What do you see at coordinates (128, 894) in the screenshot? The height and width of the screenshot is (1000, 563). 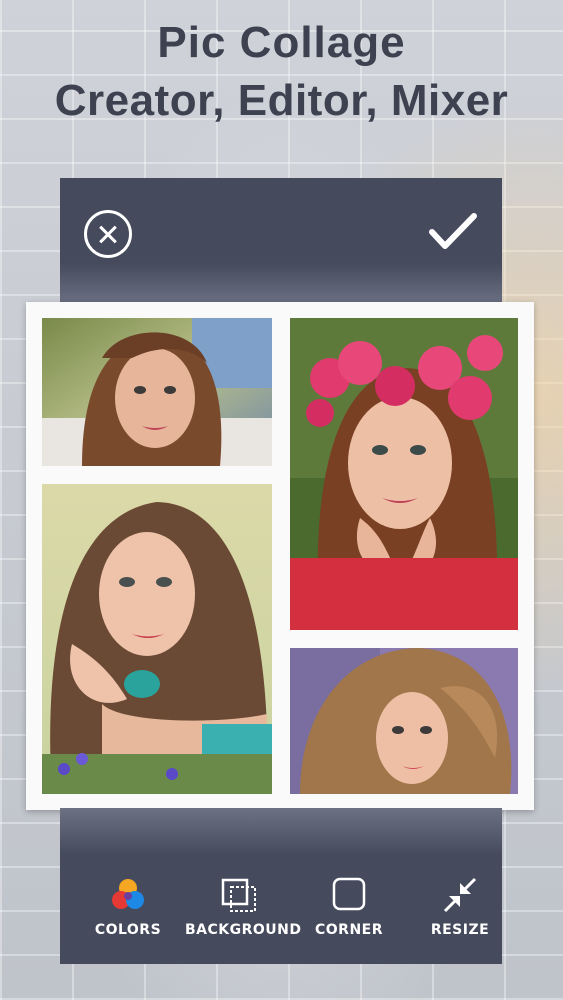 I see `colors-icon` at bounding box center [128, 894].